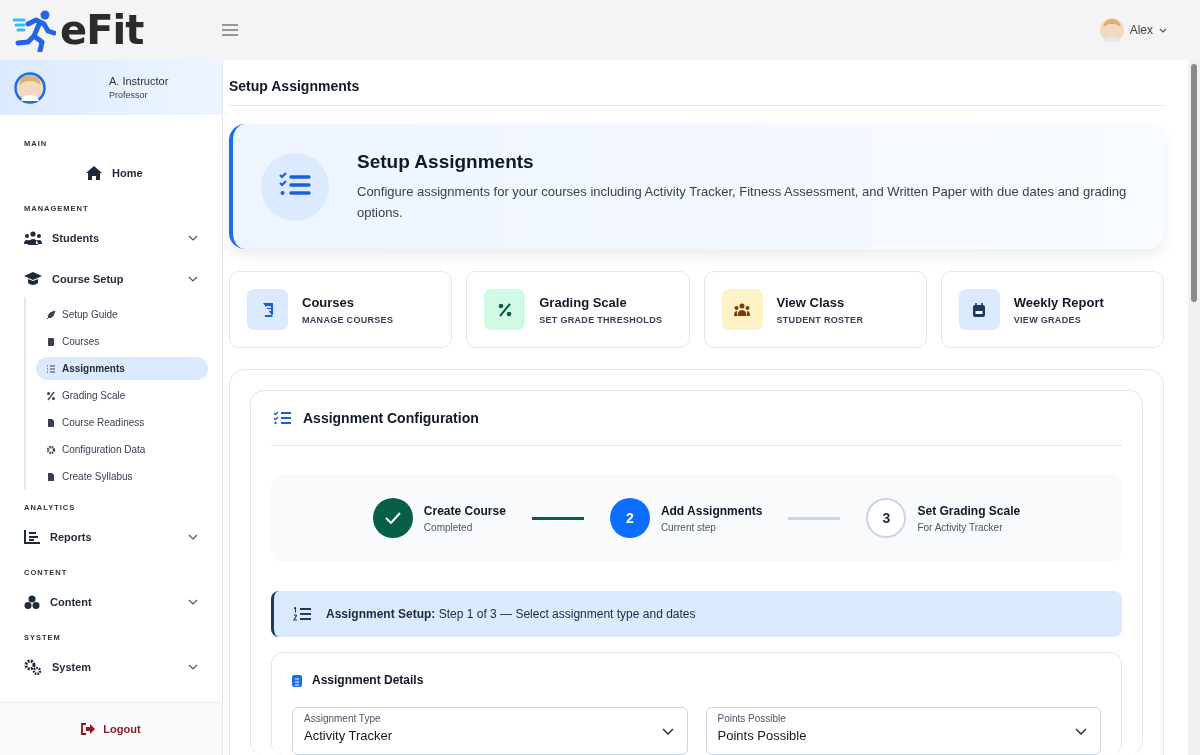  Describe the element at coordinates (116, 667) in the screenshot. I see `nav-item: System` at that location.